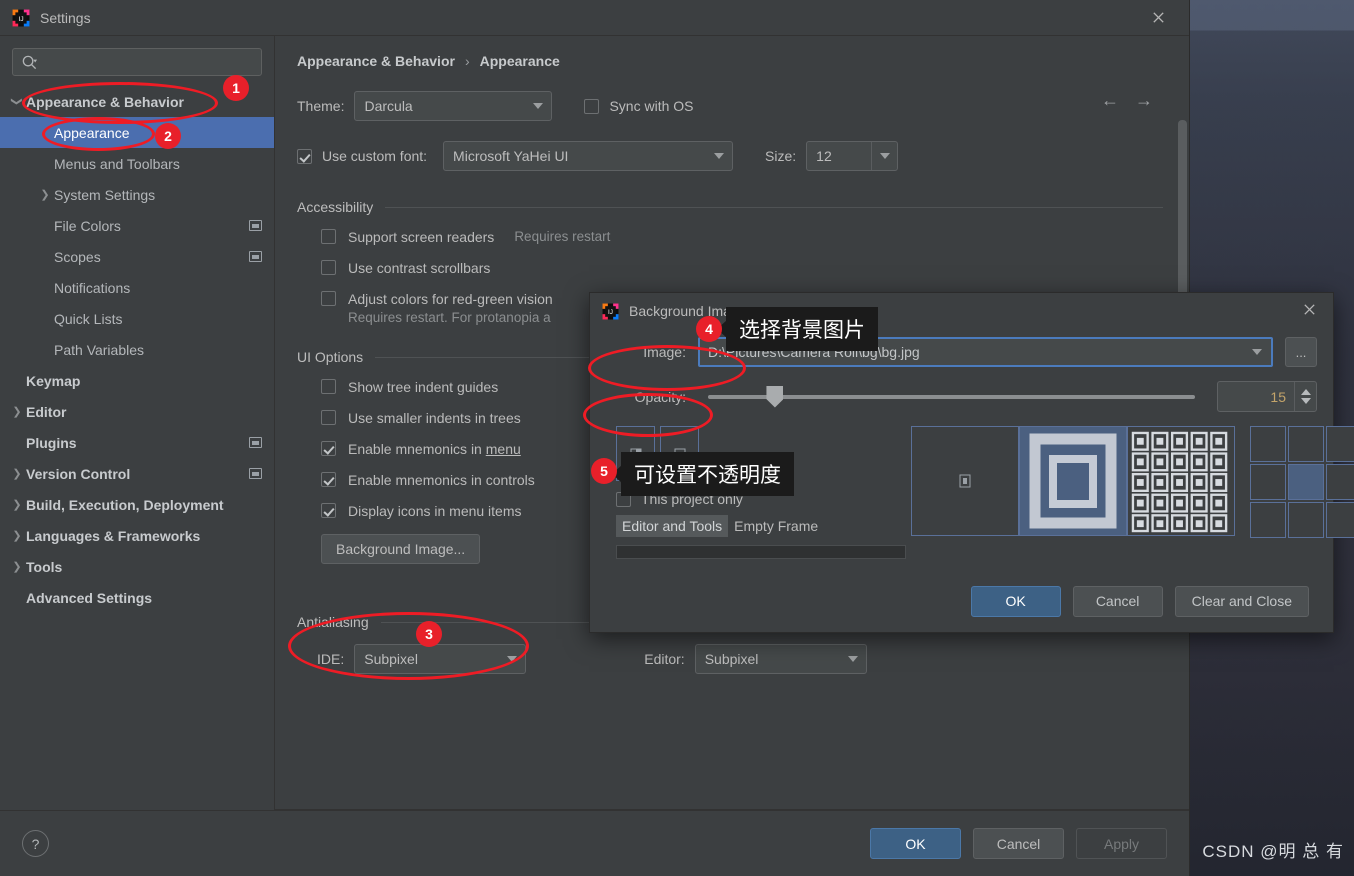  What do you see at coordinates (1144, 100) in the screenshot?
I see `forward-arrow-icon: →` at bounding box center [1144, 100].